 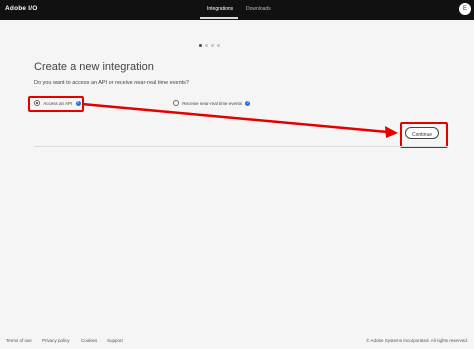 I want to click on arrow-line, so click(x=235, y=118).